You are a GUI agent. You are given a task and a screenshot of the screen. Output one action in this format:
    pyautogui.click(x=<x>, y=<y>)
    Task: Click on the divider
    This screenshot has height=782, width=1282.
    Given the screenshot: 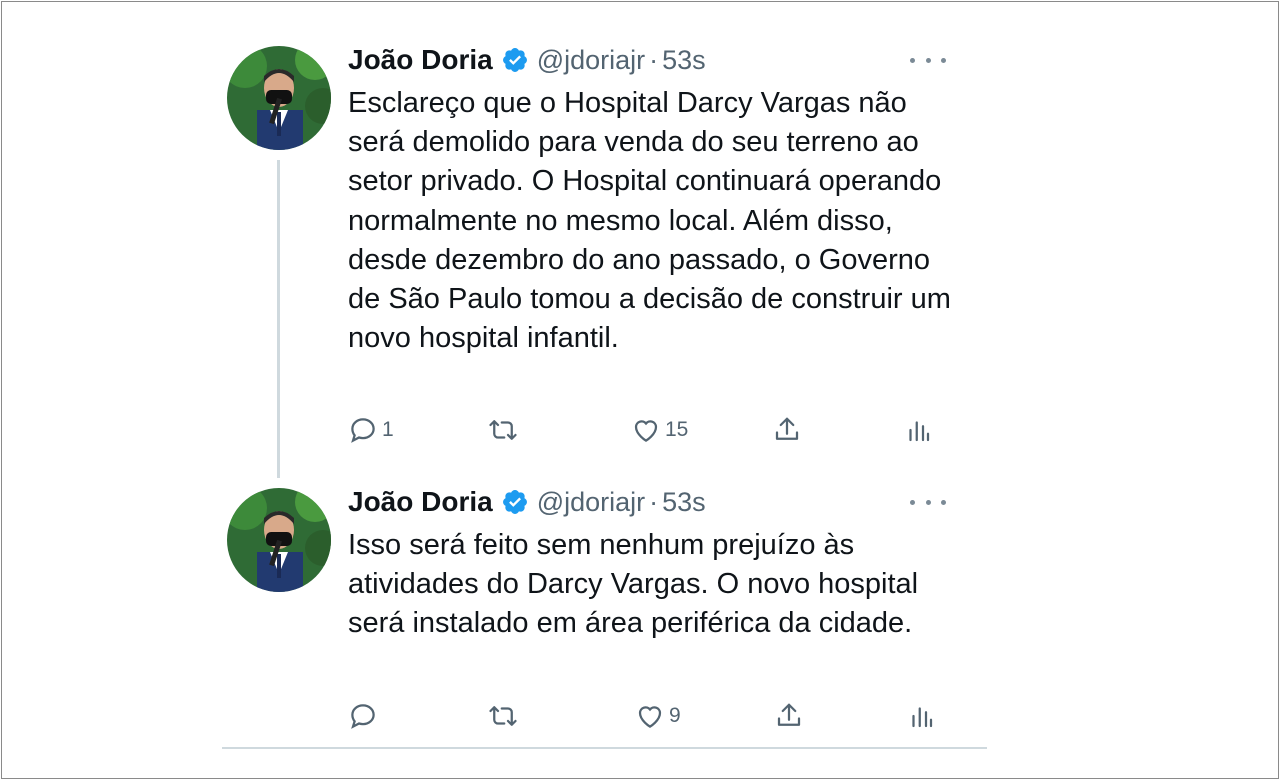 What is the action you would take?
    pyautogui.click(x=604, y=748)
    